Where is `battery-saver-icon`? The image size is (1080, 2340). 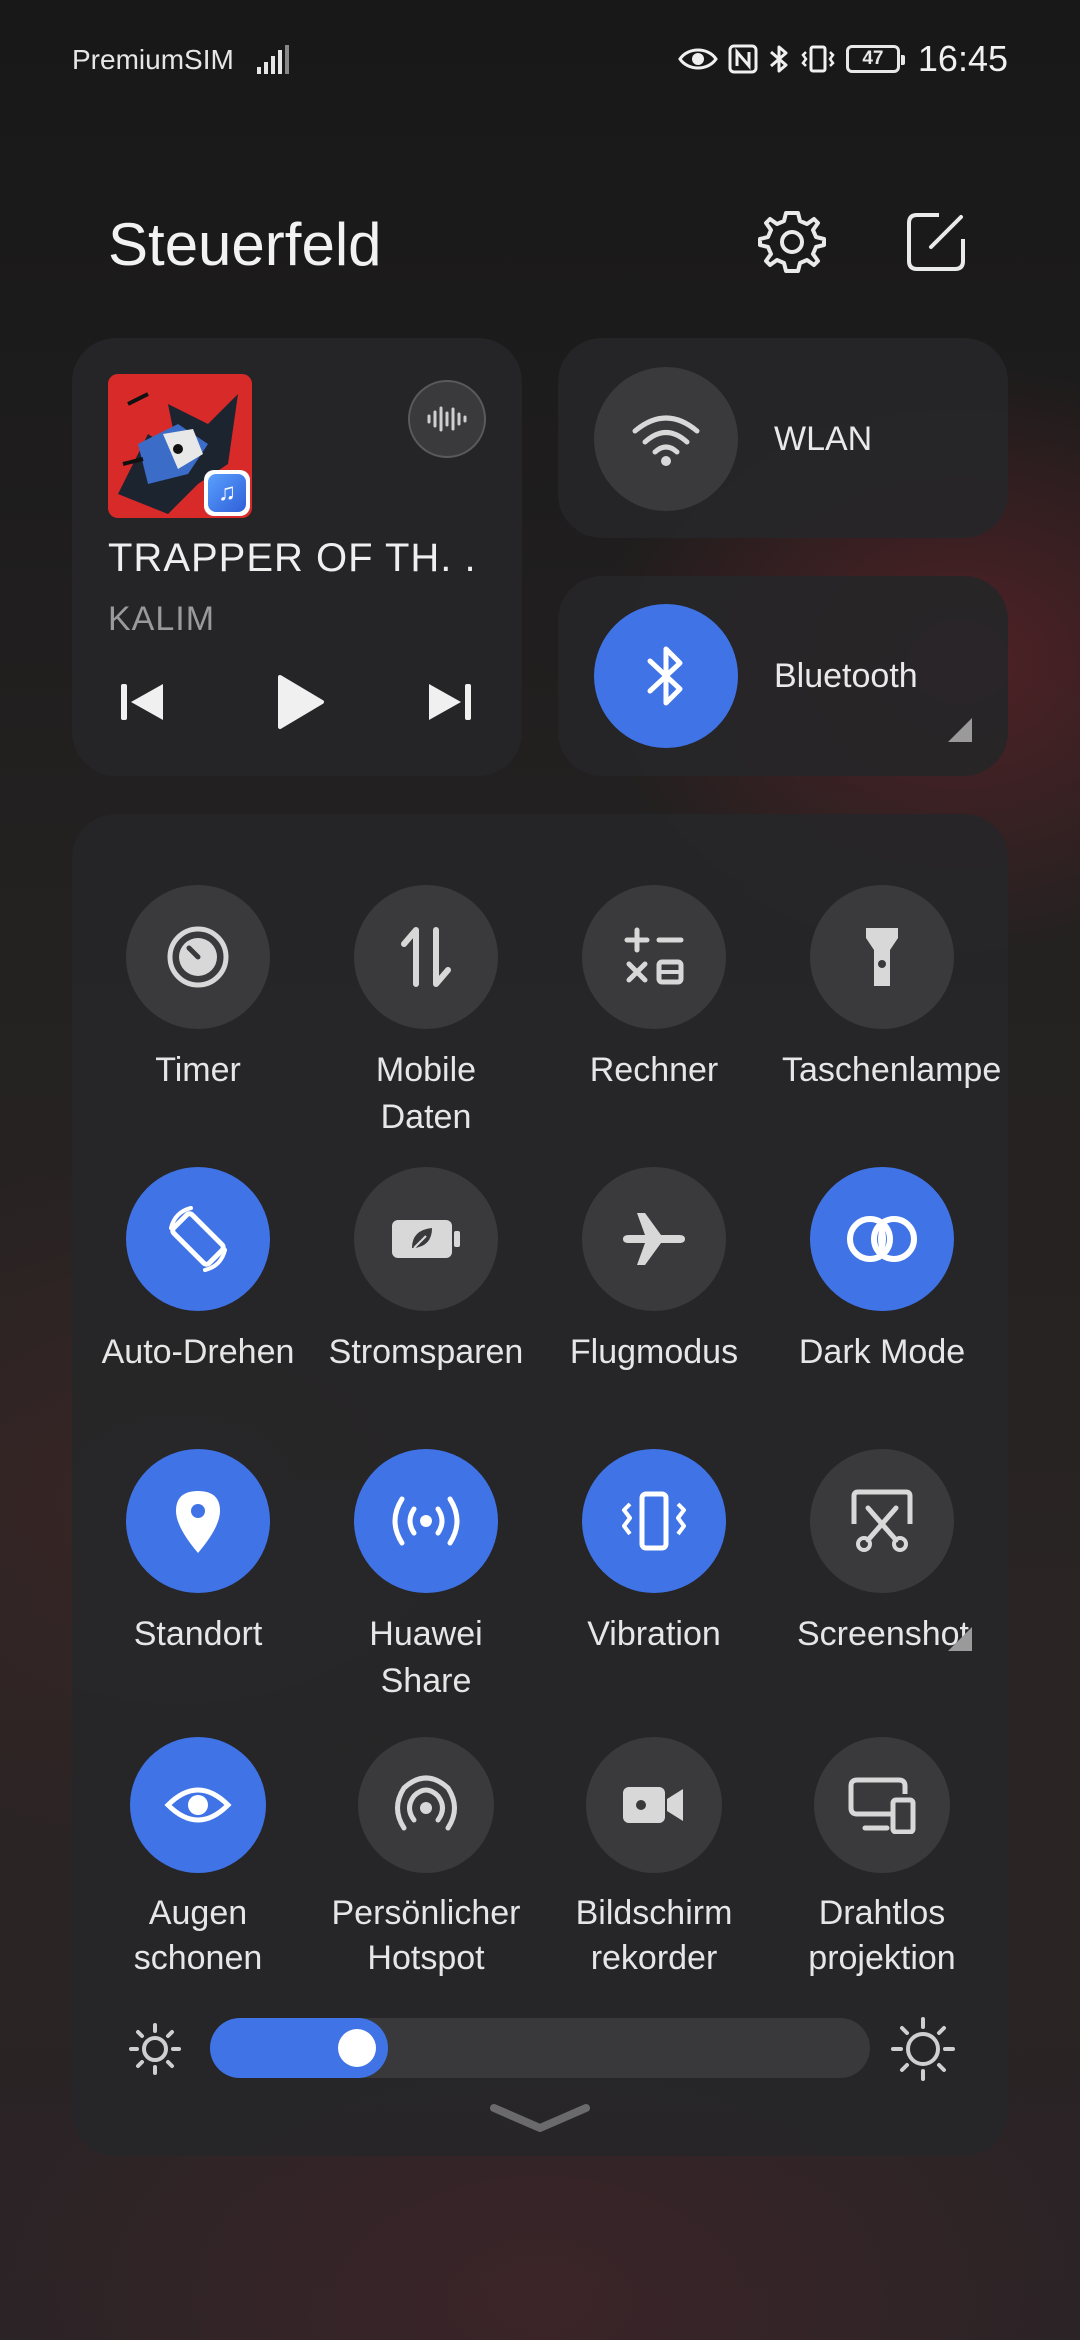
battery-saver-icon is located at coordinates (426, 1239).